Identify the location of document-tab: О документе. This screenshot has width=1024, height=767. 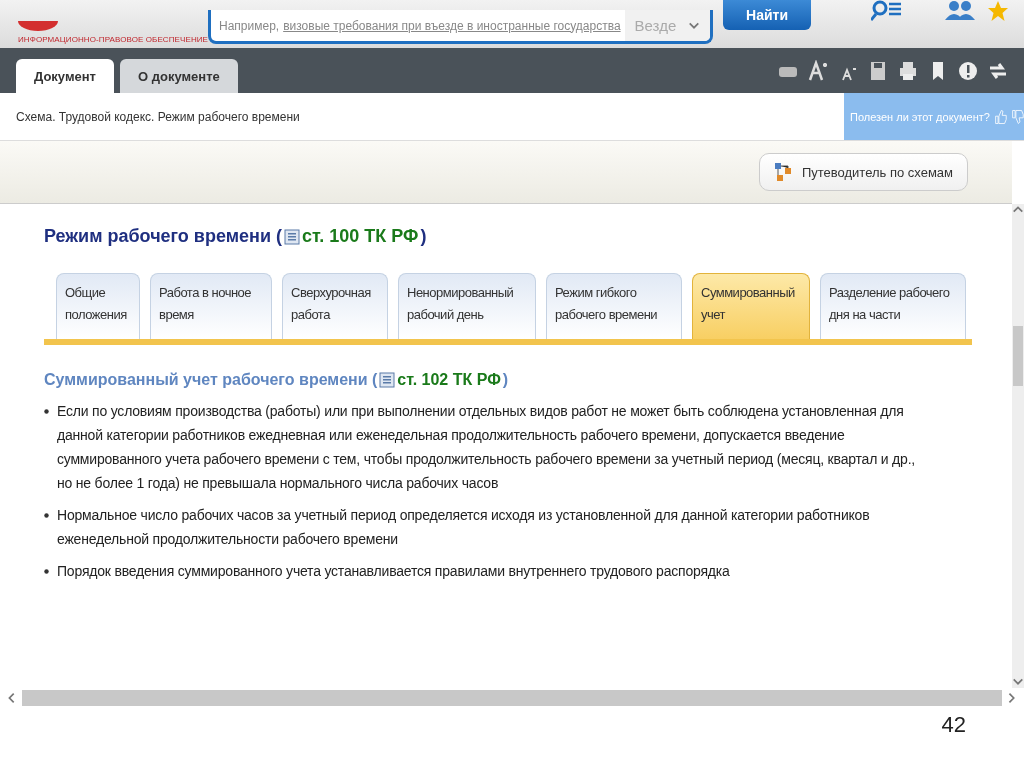
(179, 76).